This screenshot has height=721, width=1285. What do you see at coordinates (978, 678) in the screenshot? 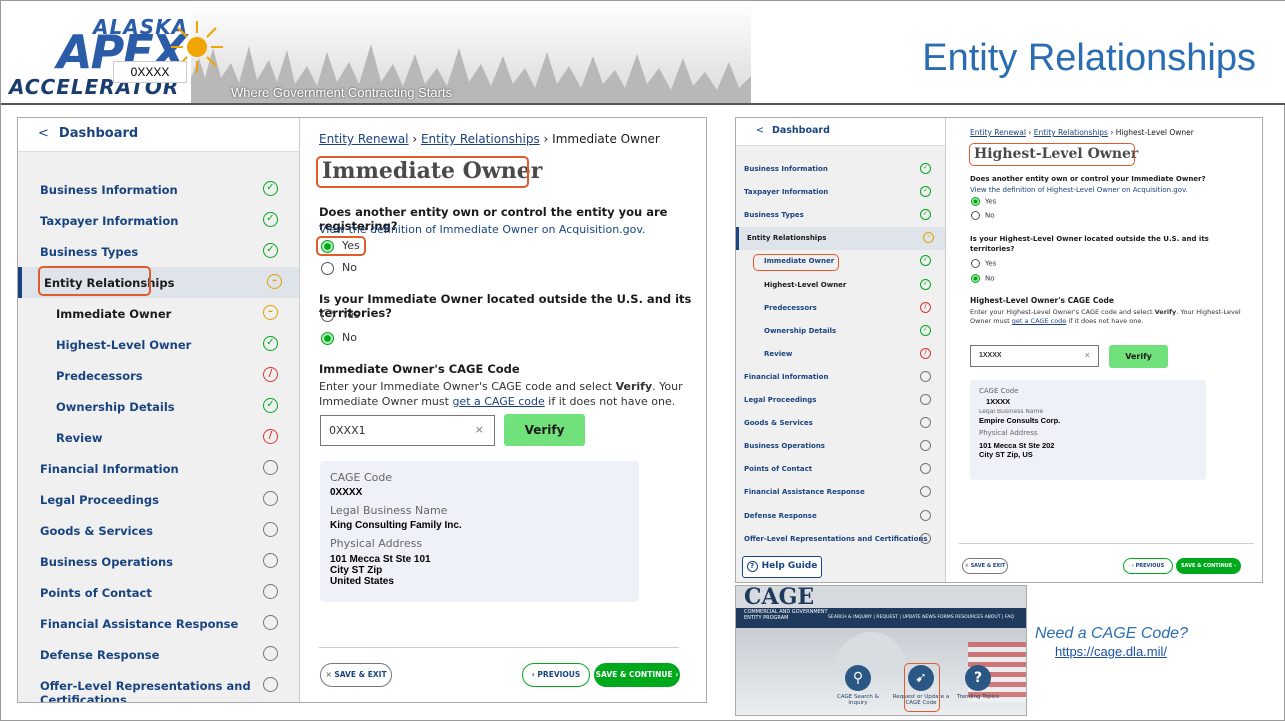
I see `question-icon: ?` at bounding box center [978, 678].